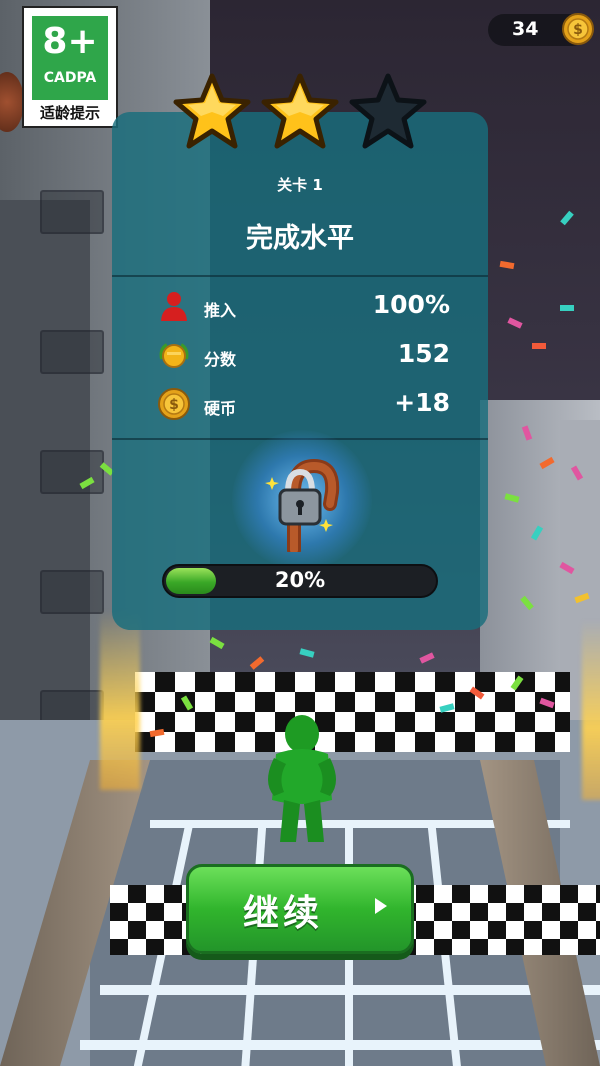 The image size is (600, 1066). What do you see at coordinates (304, 308) in the screenshot?
I see `stat-row-push: 推入 100%` at bounding box center [304, 308].